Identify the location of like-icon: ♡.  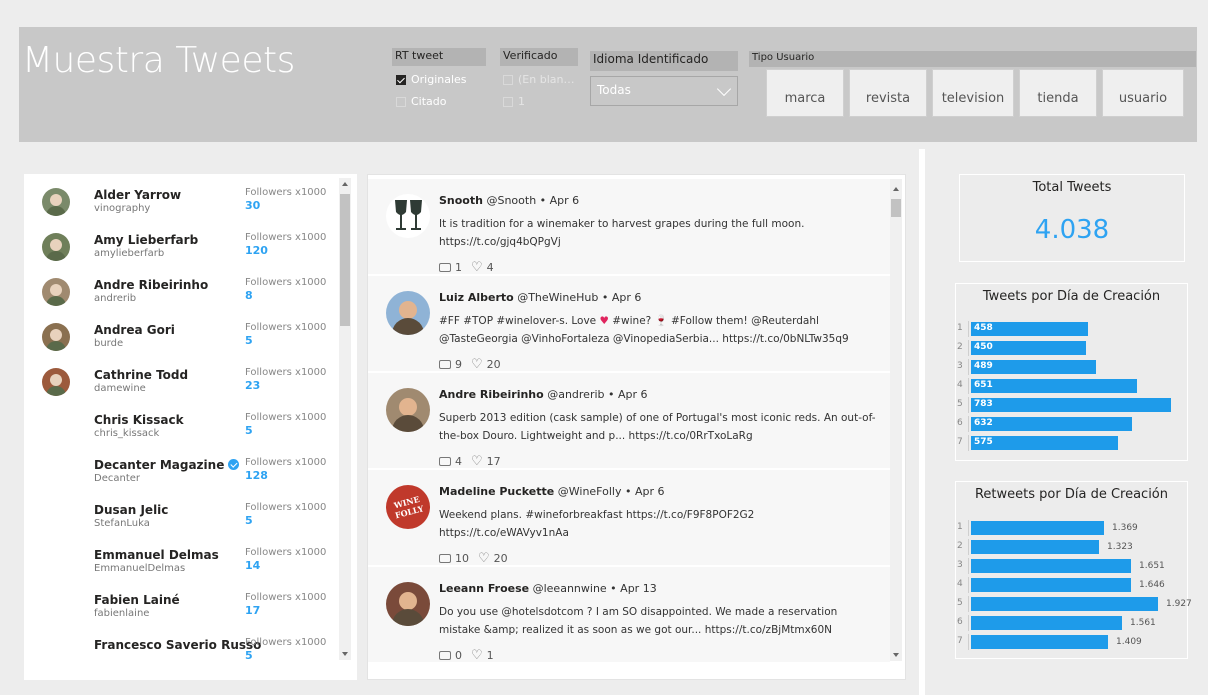
(484, 558).